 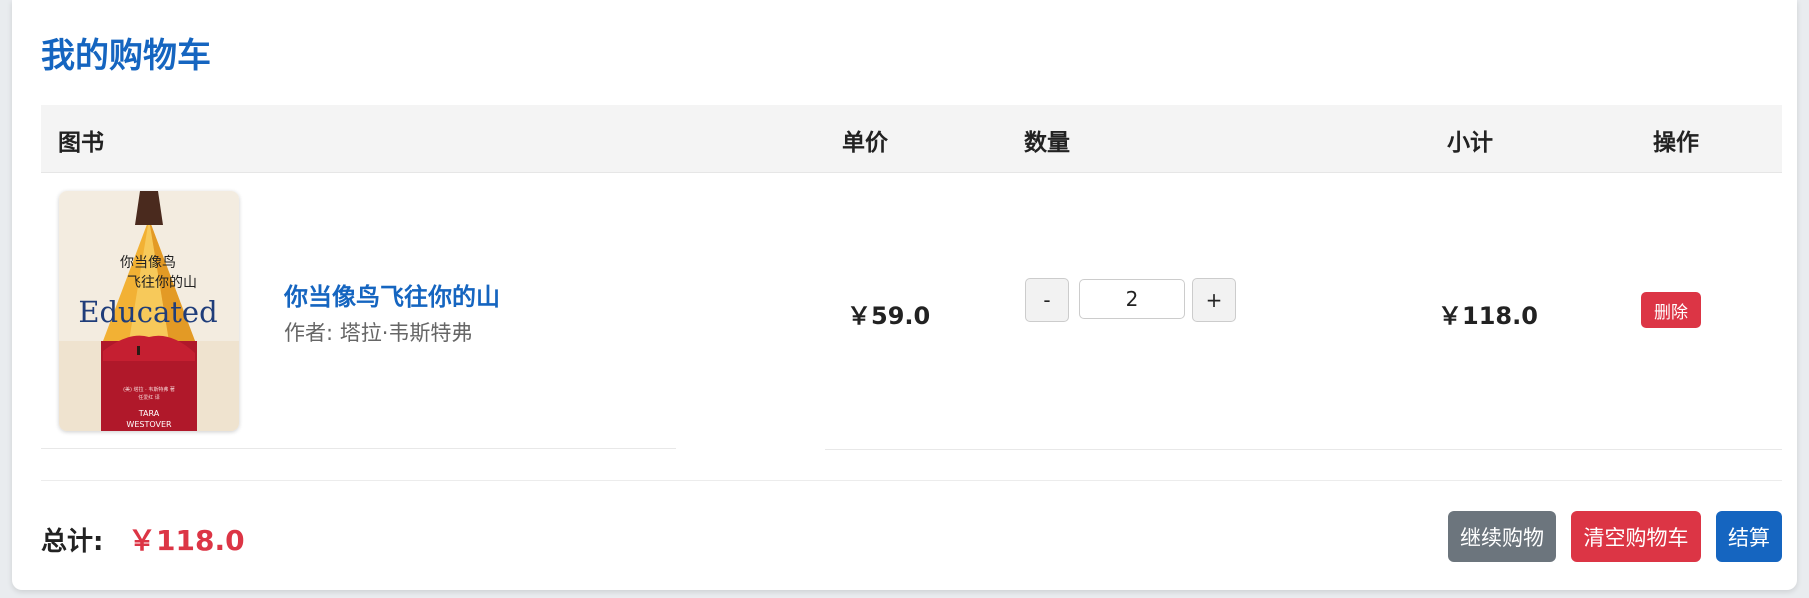 I want to click on header-actions: 操作, so click(x=1676, y=143).